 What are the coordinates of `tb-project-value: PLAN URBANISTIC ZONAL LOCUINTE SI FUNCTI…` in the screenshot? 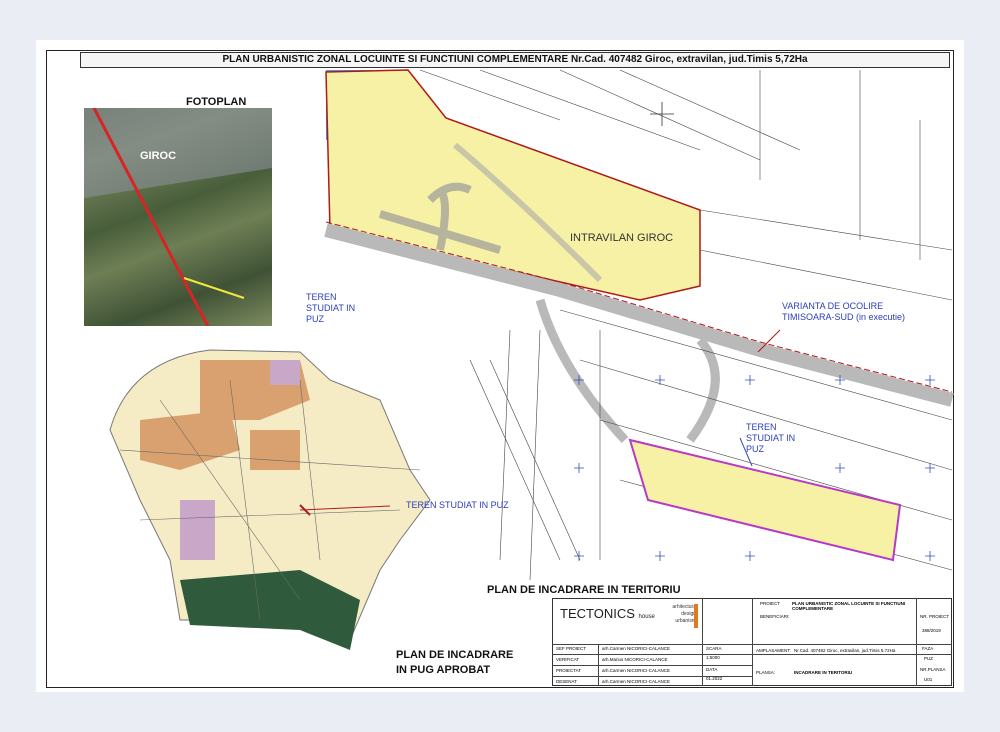 It's located at (849, 606).